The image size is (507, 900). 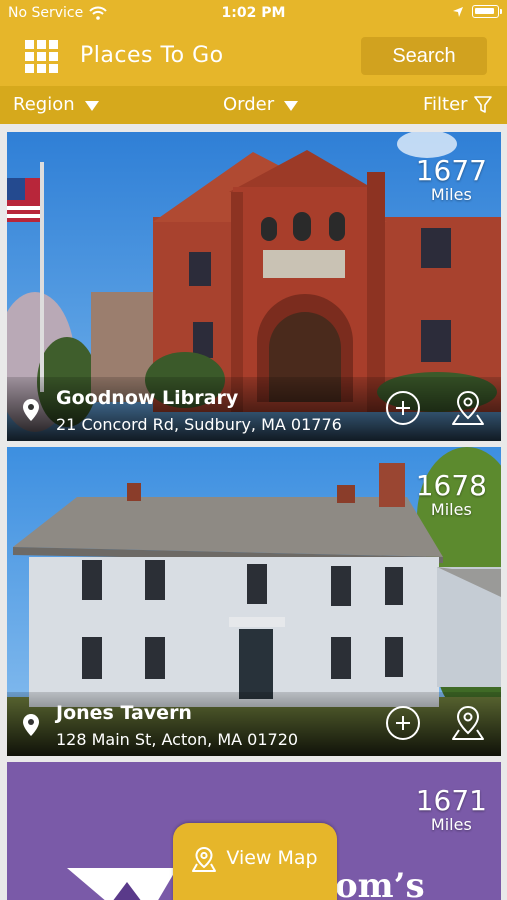 What do you see at coordinates (451, 485) in the screenshot?
I see `distance-value: 1678` at bounding box center [451, 485].